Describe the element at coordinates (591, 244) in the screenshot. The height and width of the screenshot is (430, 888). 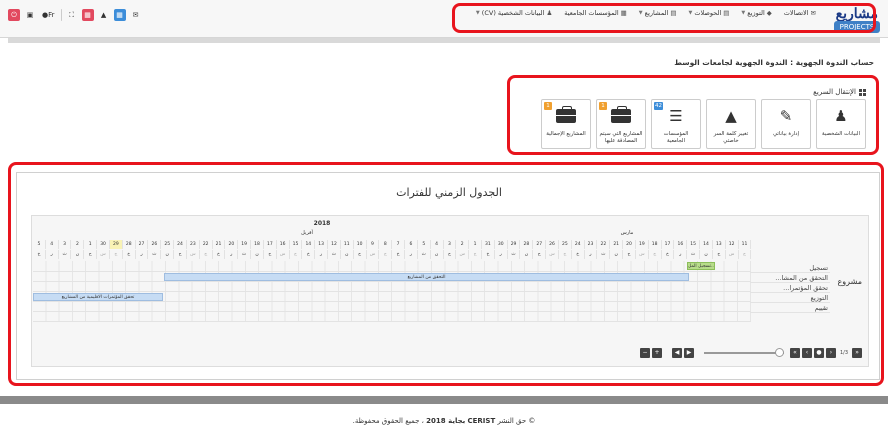
I see `day-number: 23` at that location.